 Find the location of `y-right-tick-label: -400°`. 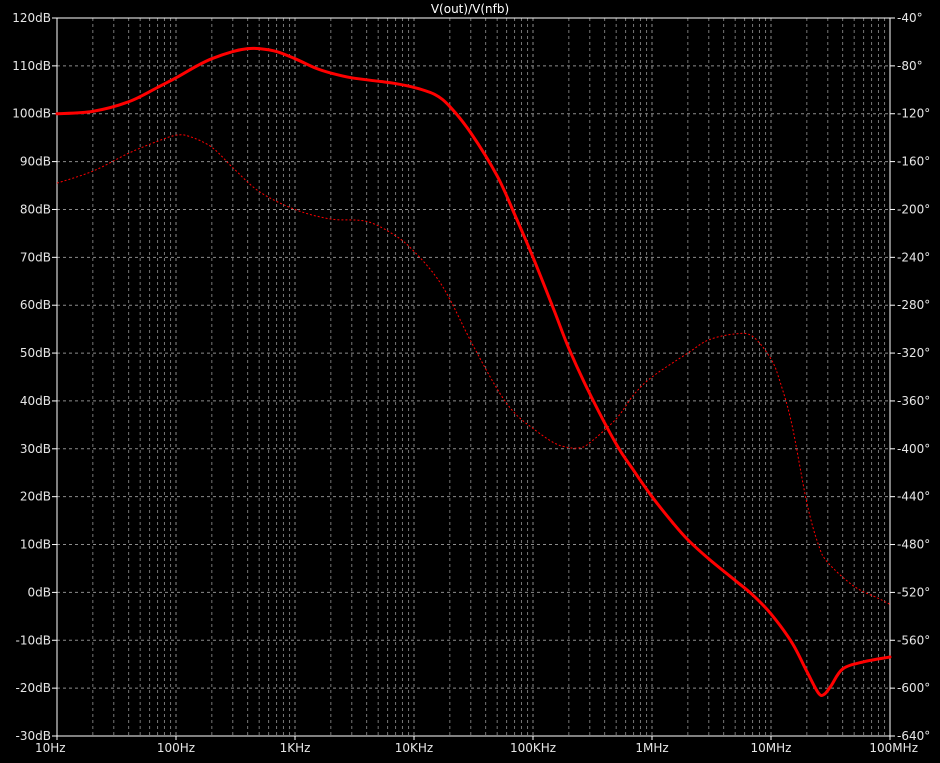

y-right-tick-label: -400° is located at coordinates (913, 449).